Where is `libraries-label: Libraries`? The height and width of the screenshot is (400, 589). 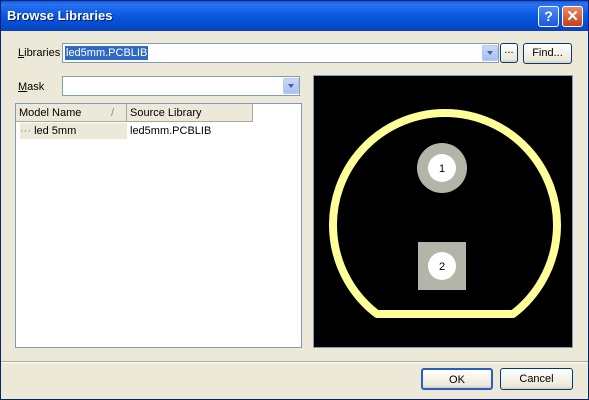 libraries-label: Libraries is located at coordinates (39, 53).